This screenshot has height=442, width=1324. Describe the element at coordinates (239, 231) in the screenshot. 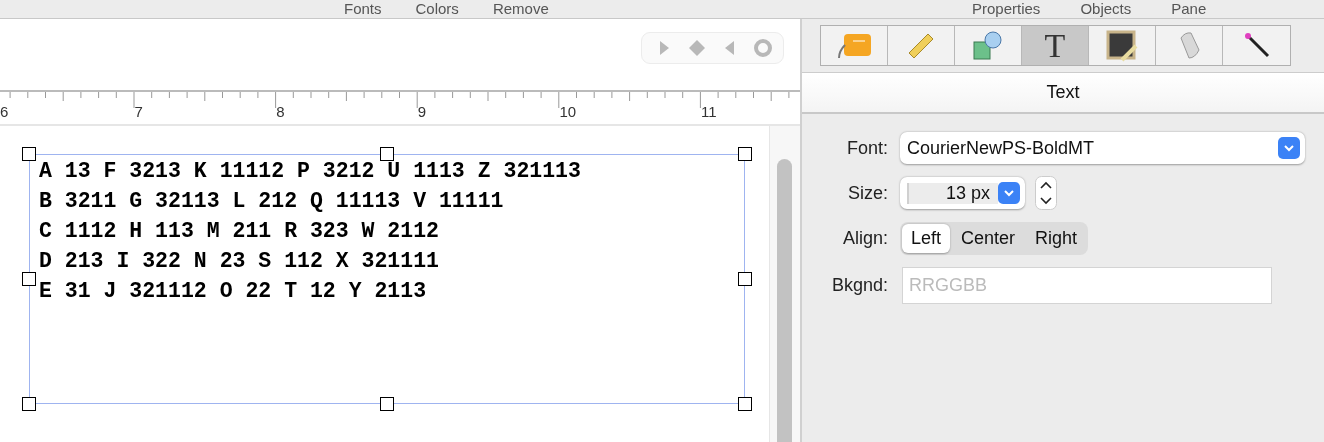

I see `text-line: C 1112 H 113 M 211 R 323 W 2112` at that location.